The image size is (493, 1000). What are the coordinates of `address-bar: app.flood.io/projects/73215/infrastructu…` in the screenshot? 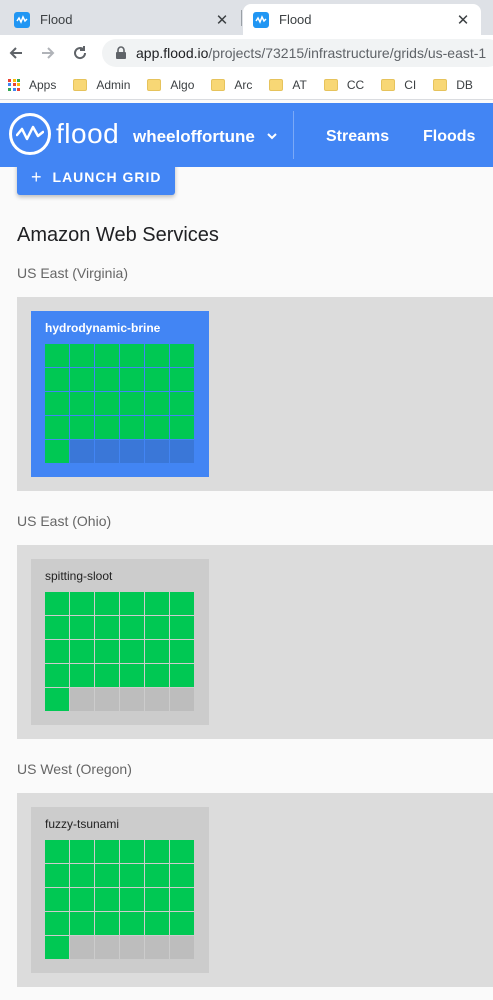 It's located at (297, 53).